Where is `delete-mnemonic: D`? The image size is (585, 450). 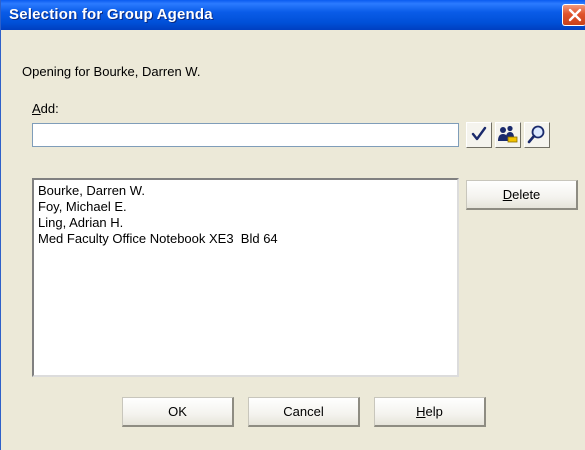 delete-mnemonic: D is located at coordinates (507, 194).